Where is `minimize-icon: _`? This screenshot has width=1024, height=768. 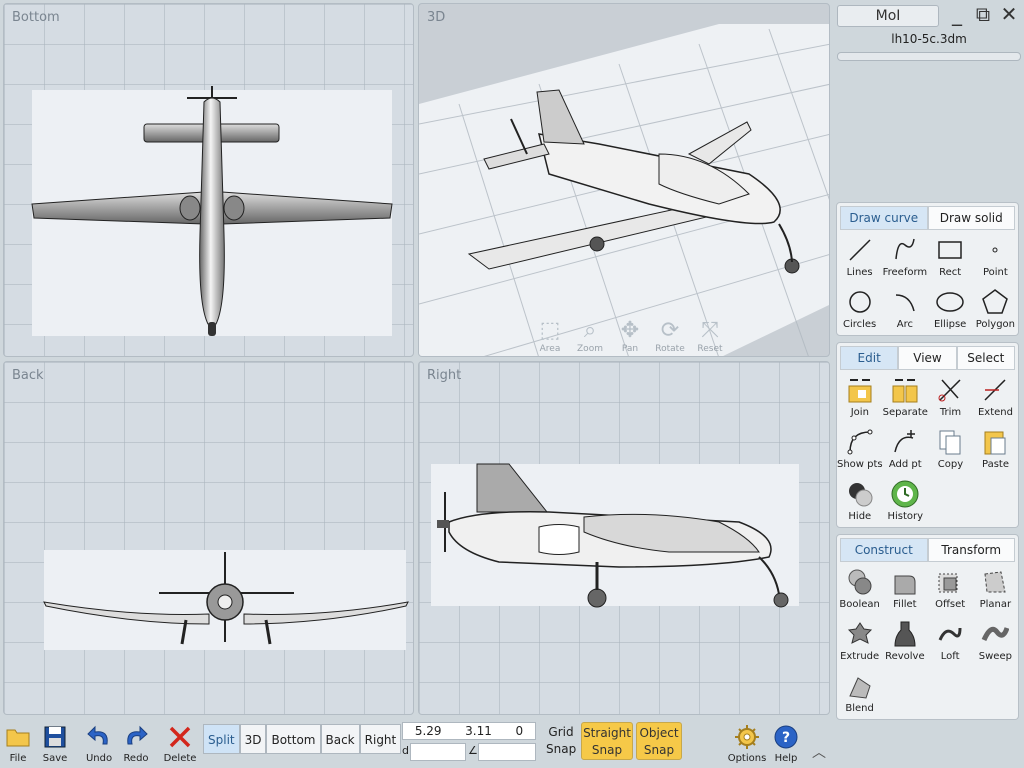
minimize-icon: _ is located at coordinates (957, 14).